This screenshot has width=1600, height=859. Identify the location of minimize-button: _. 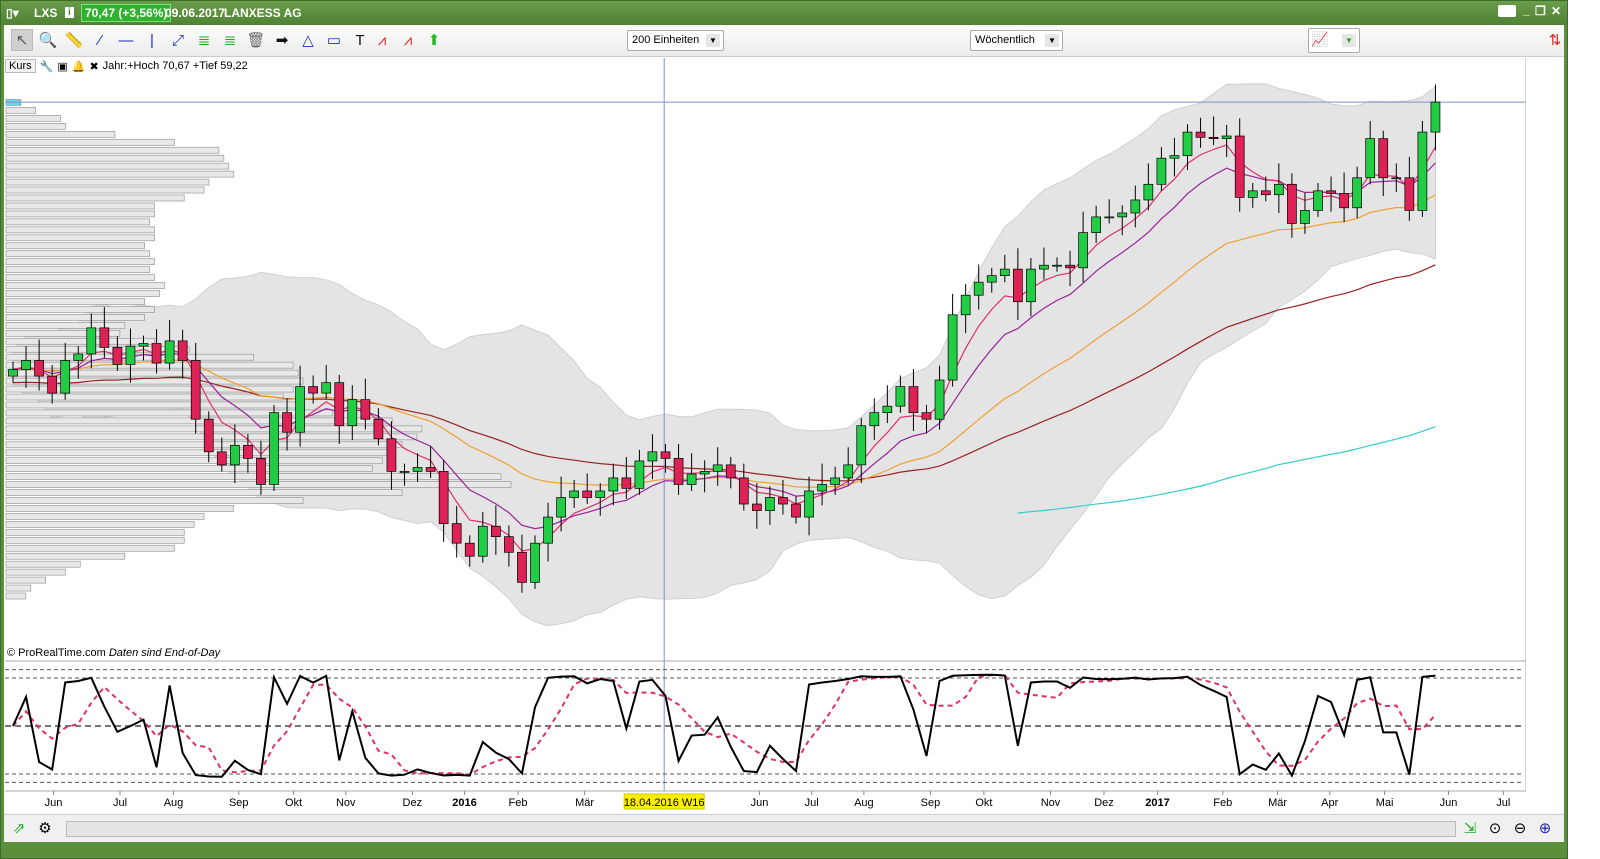
(1526, 10).